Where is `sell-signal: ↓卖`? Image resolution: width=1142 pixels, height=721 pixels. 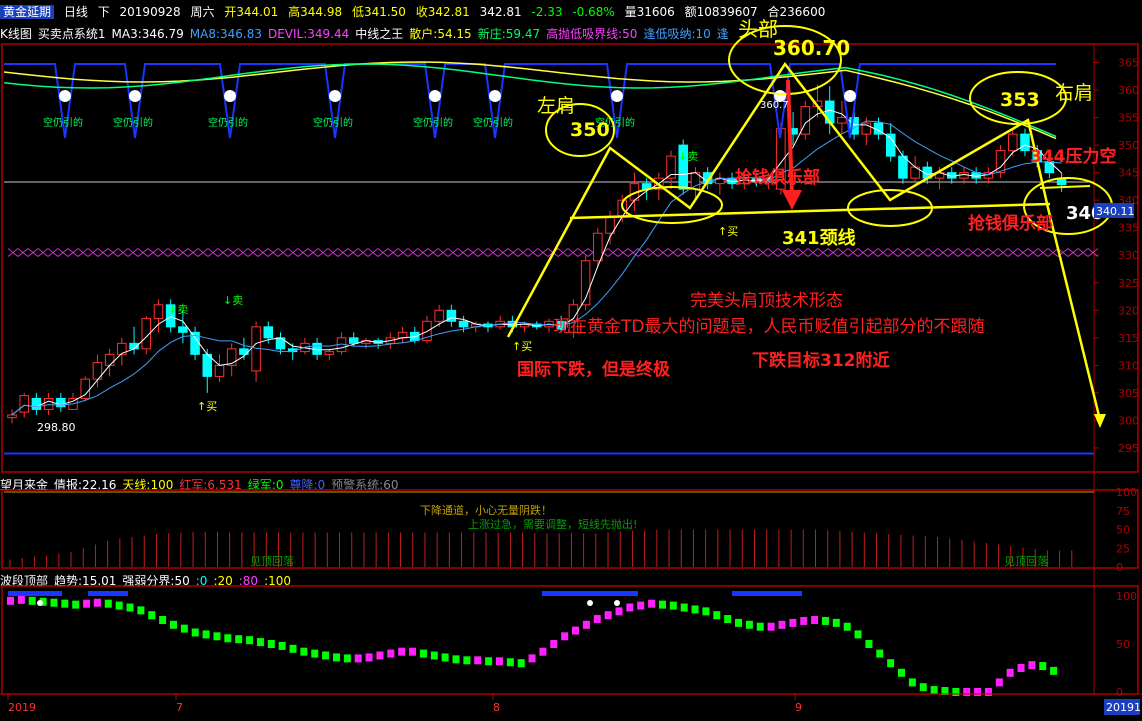
sell-signal: ↓卖 is located at coordinates (688, 156).